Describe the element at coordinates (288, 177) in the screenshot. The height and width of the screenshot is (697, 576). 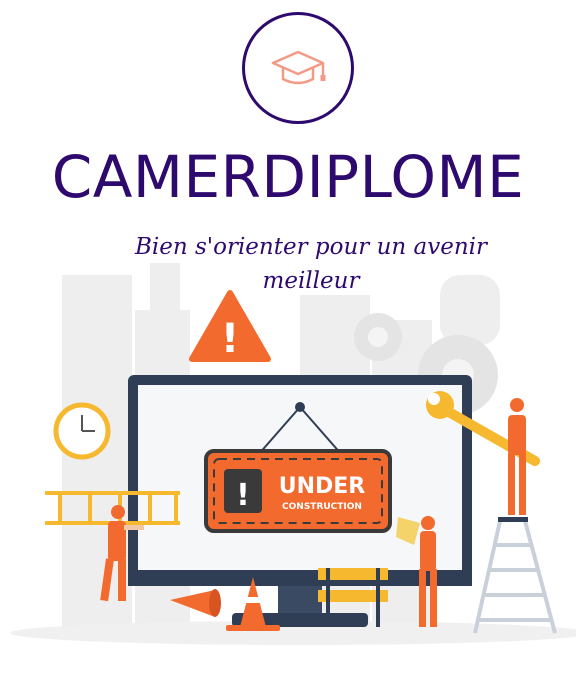
I see `brand-title: CAMERDIPLOME` at that location.